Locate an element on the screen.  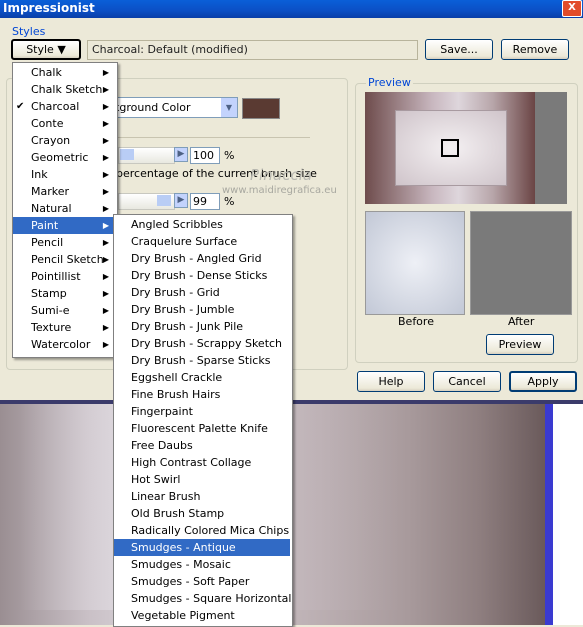
paint-menu-item: Dry Brush - Sparse Sticks is located at coordinates (202, 360).